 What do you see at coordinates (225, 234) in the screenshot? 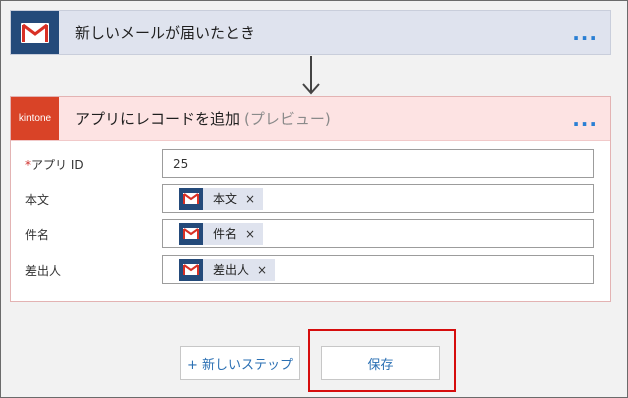
I see `token-label: 件名` at bounding box center [225, 234].